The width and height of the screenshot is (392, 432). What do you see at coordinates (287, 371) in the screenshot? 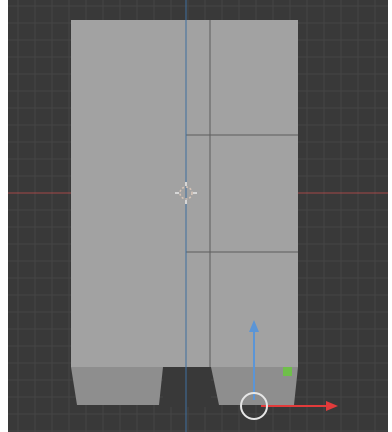
I see `gizmo-plane-handle` at bounding box center [287, 371].